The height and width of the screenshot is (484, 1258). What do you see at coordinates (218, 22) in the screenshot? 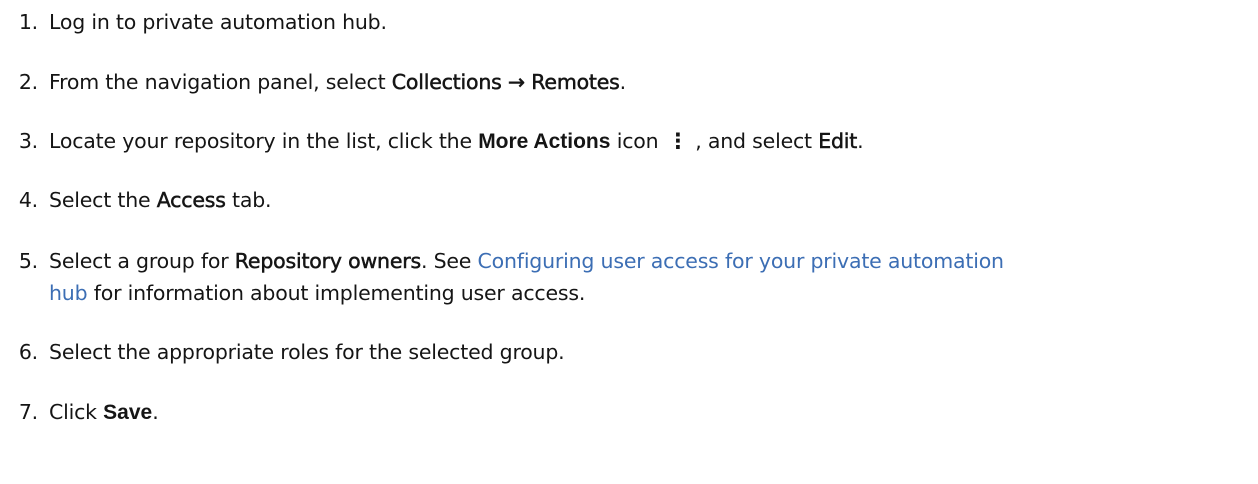
I see `step-text: Log in to private automation hub.` at bounding box center [218, 22].